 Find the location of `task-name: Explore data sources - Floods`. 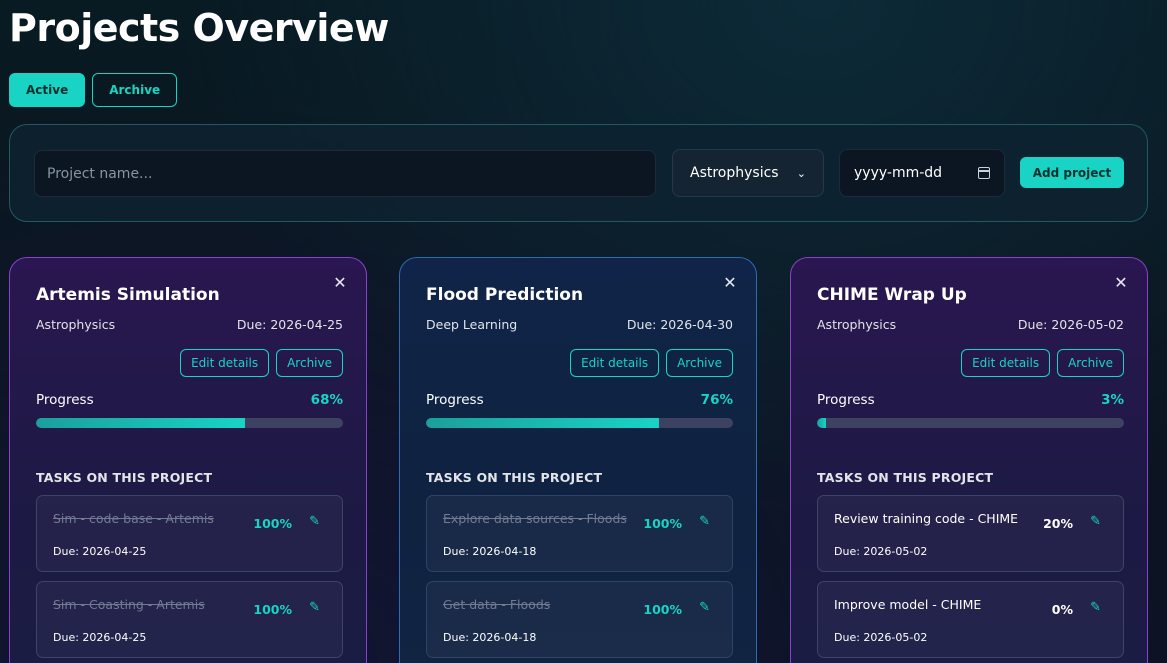

task-name: Explore data sources - Floods is located at coordinates (535, 518).